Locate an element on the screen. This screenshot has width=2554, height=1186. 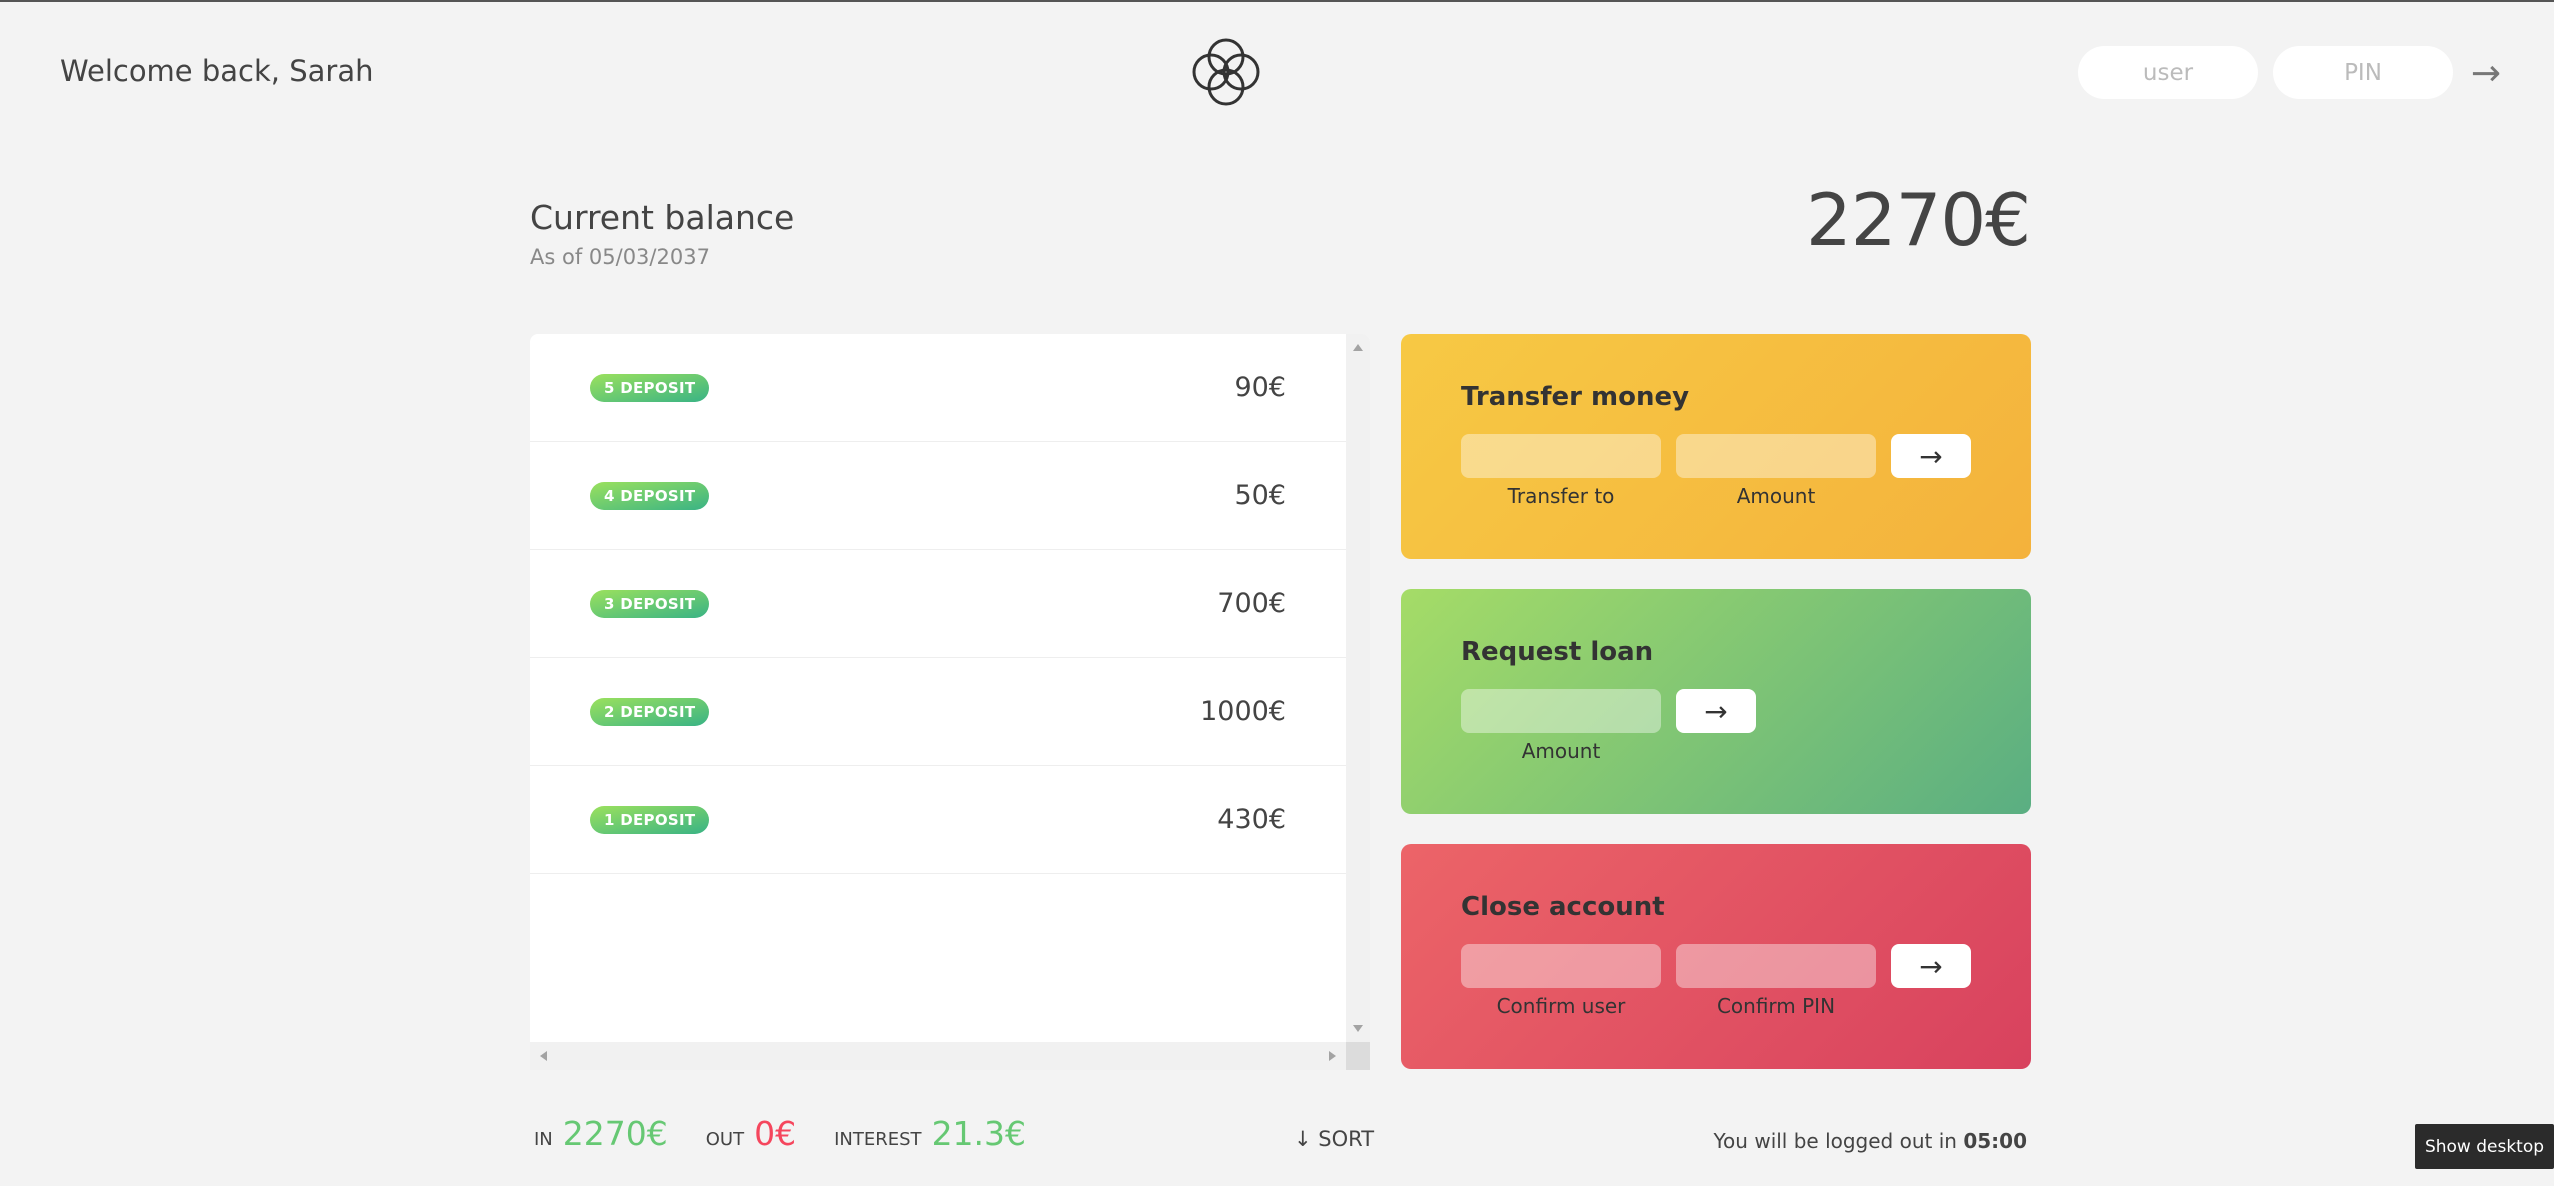
balance-date: As of 05/03/2037 is located at coordinates (620, 257).